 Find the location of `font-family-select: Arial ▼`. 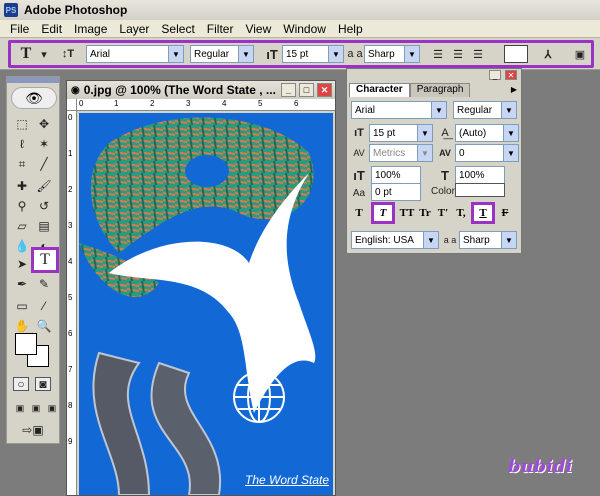

font-family-select: Arial ▼ is located at coordinates (135, 54).